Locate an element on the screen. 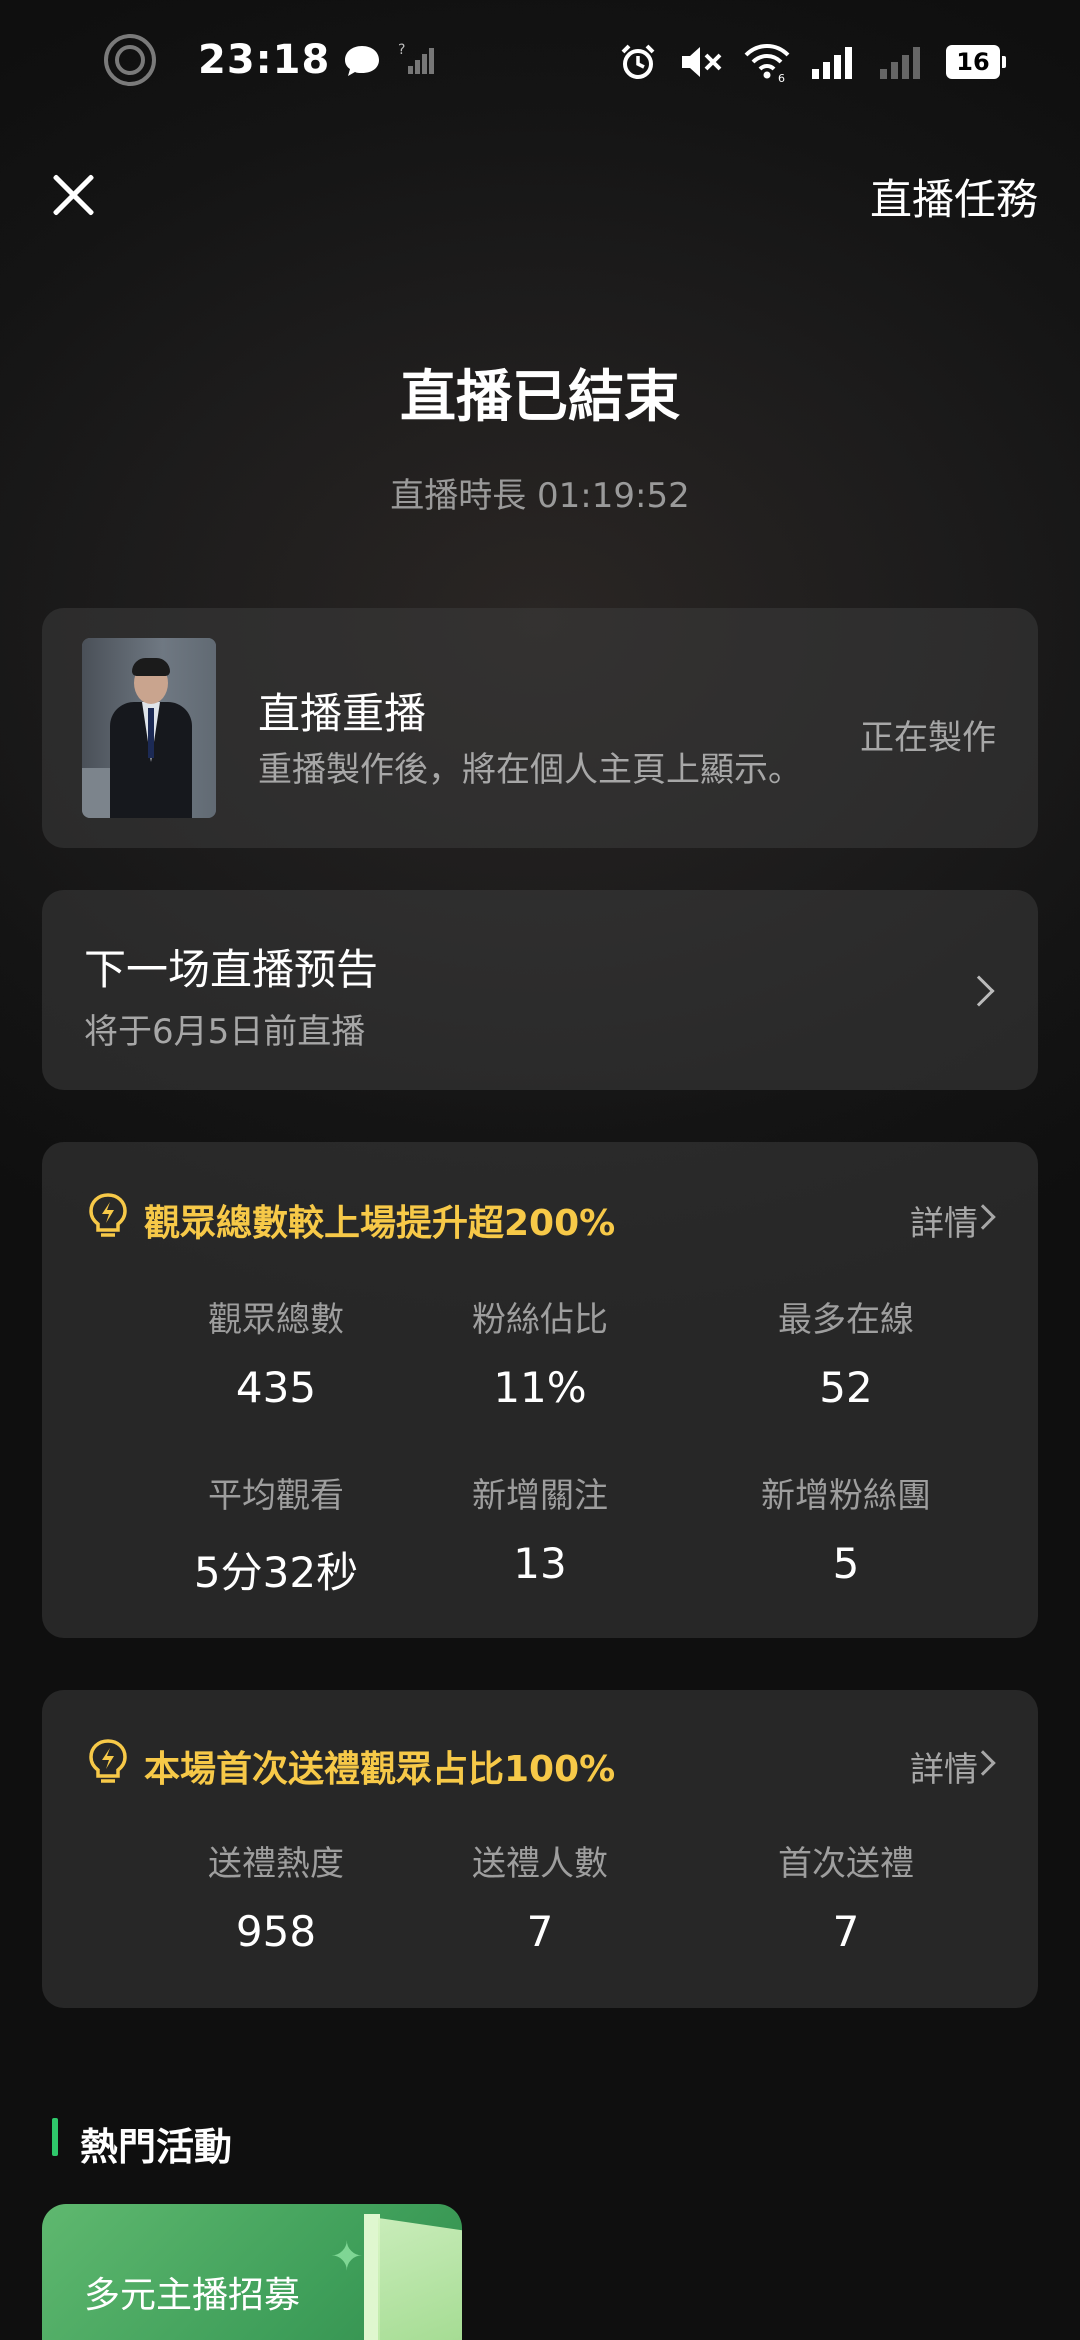 Image resolution: width=1080 pixels, height=2340 pixels. next-live-preview-card: 下一场直播预告 将于6月5日前直播 is located at coordinates (540, 990).